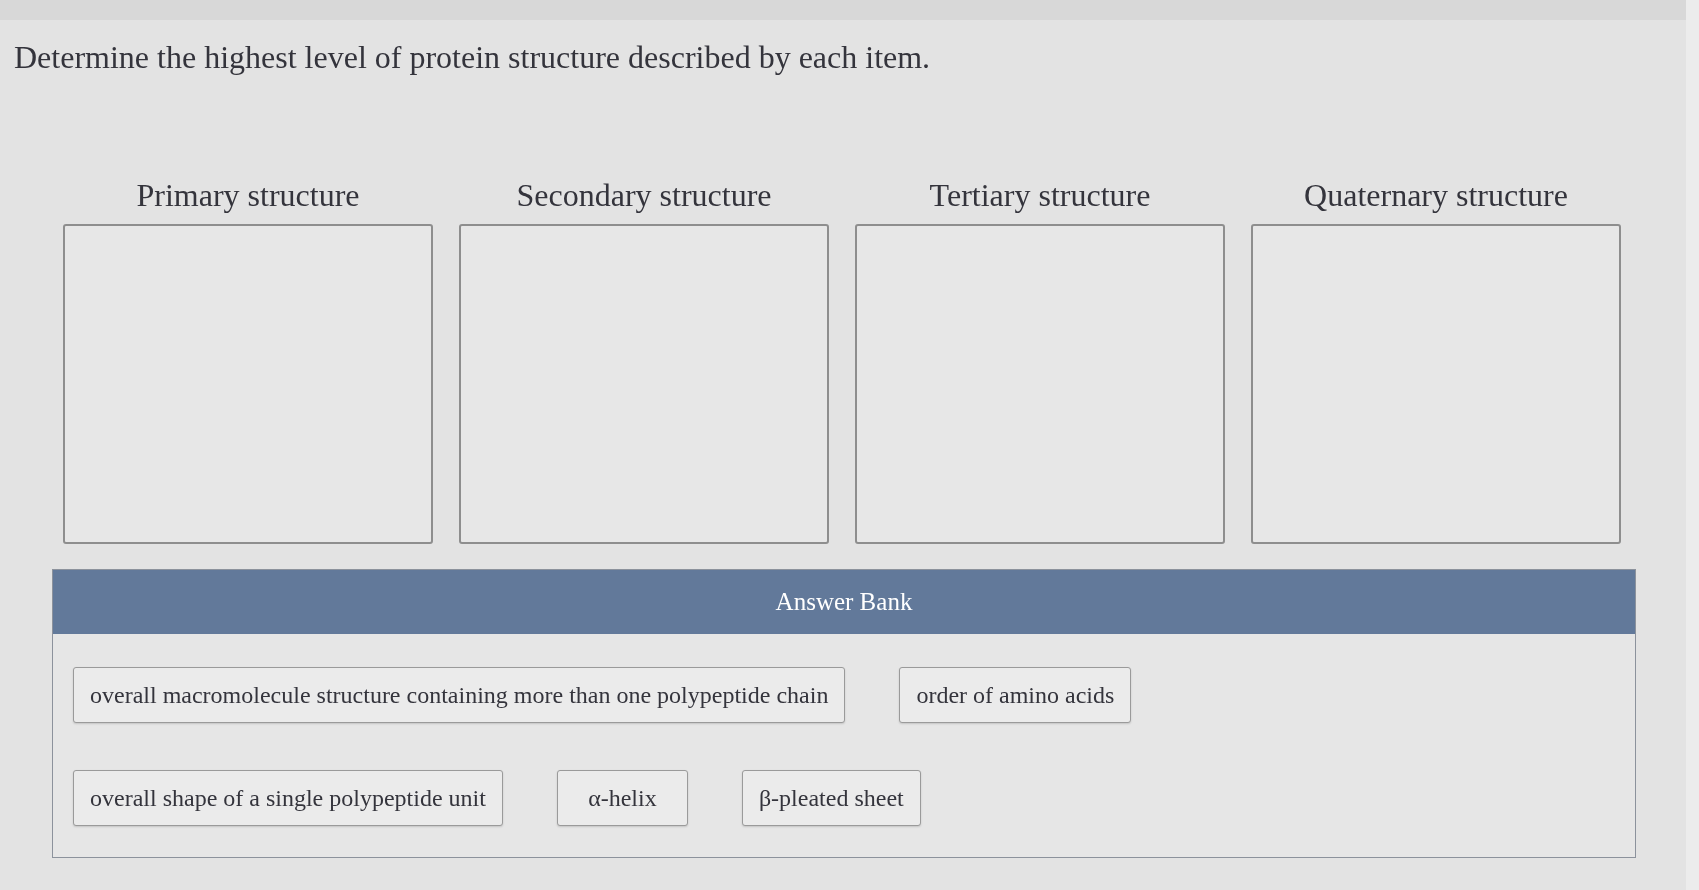 The width and height of the screenshot is (1699, 890). I want to click on answer-chip: α-helix, so click(622, 798).